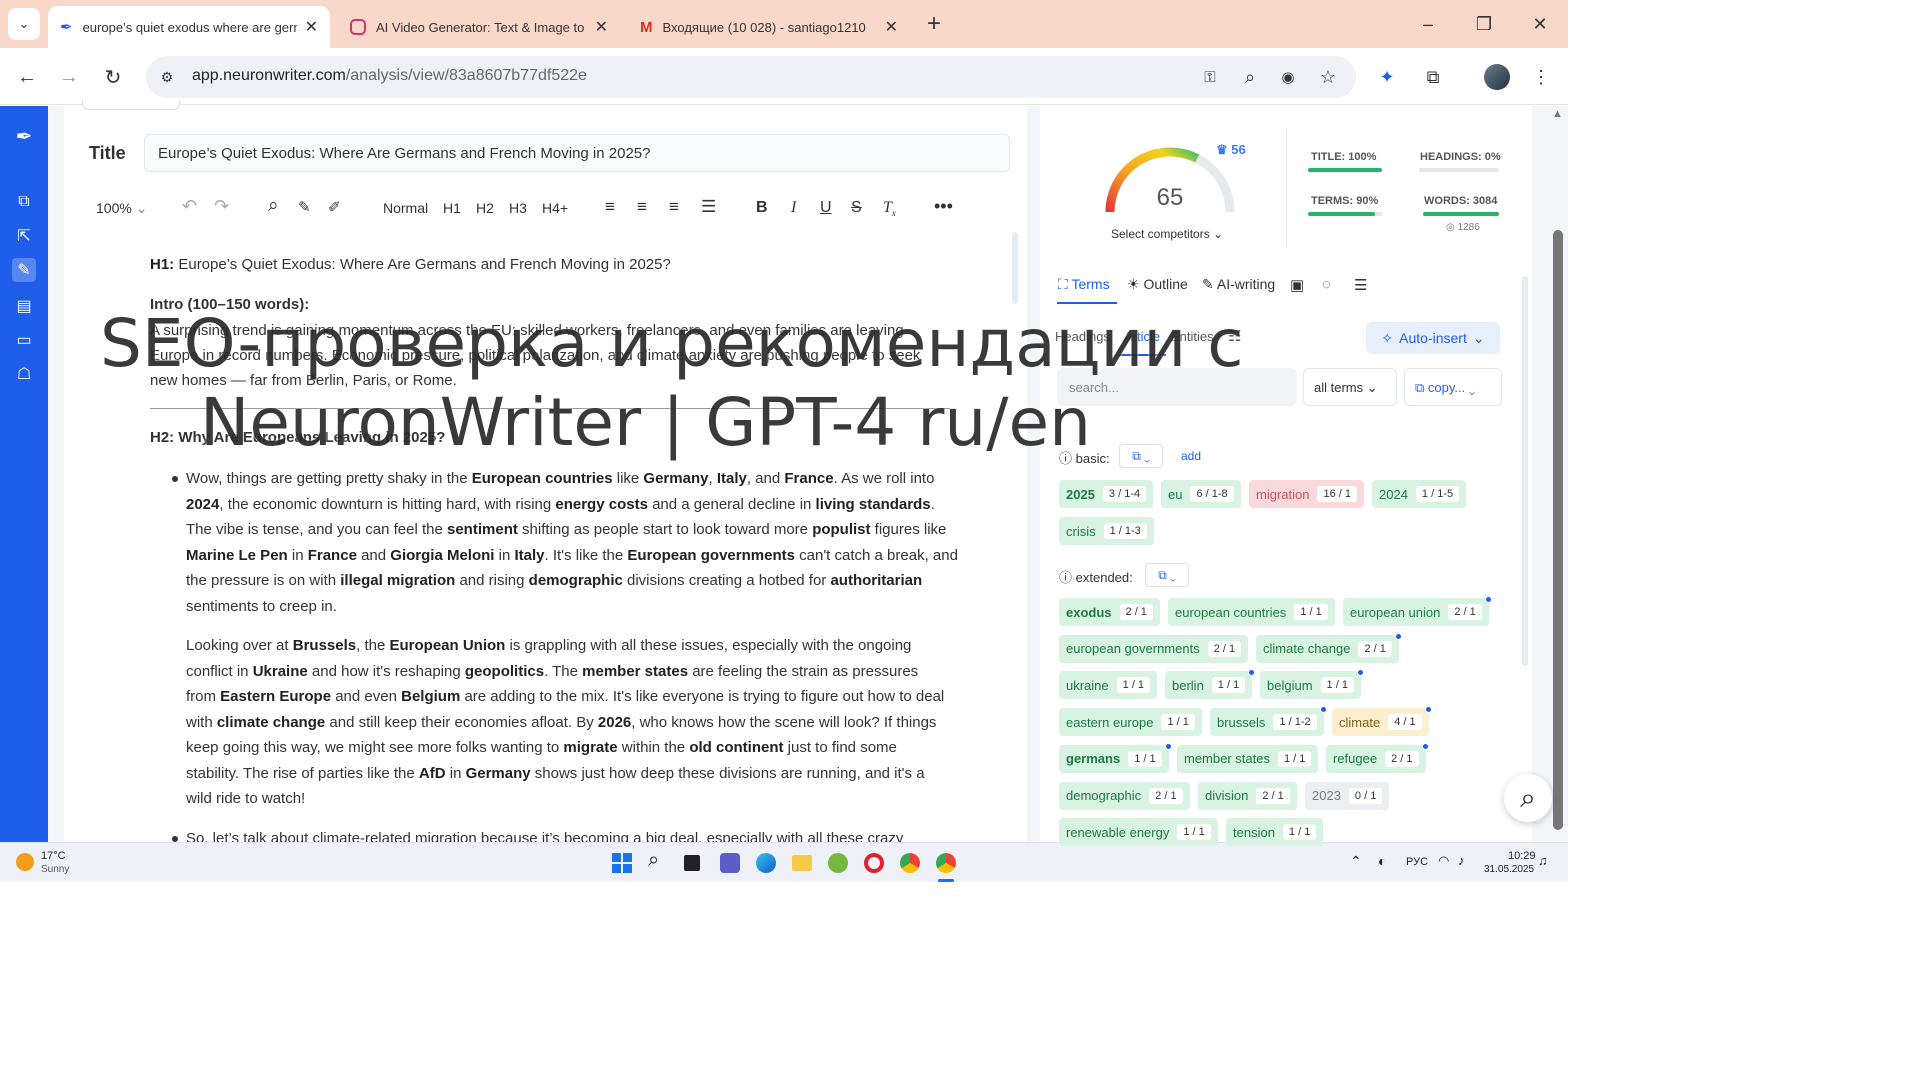 The image size is (1920, 1080). I want to click on zoom-icon: ⌕, so click(1250, 77).